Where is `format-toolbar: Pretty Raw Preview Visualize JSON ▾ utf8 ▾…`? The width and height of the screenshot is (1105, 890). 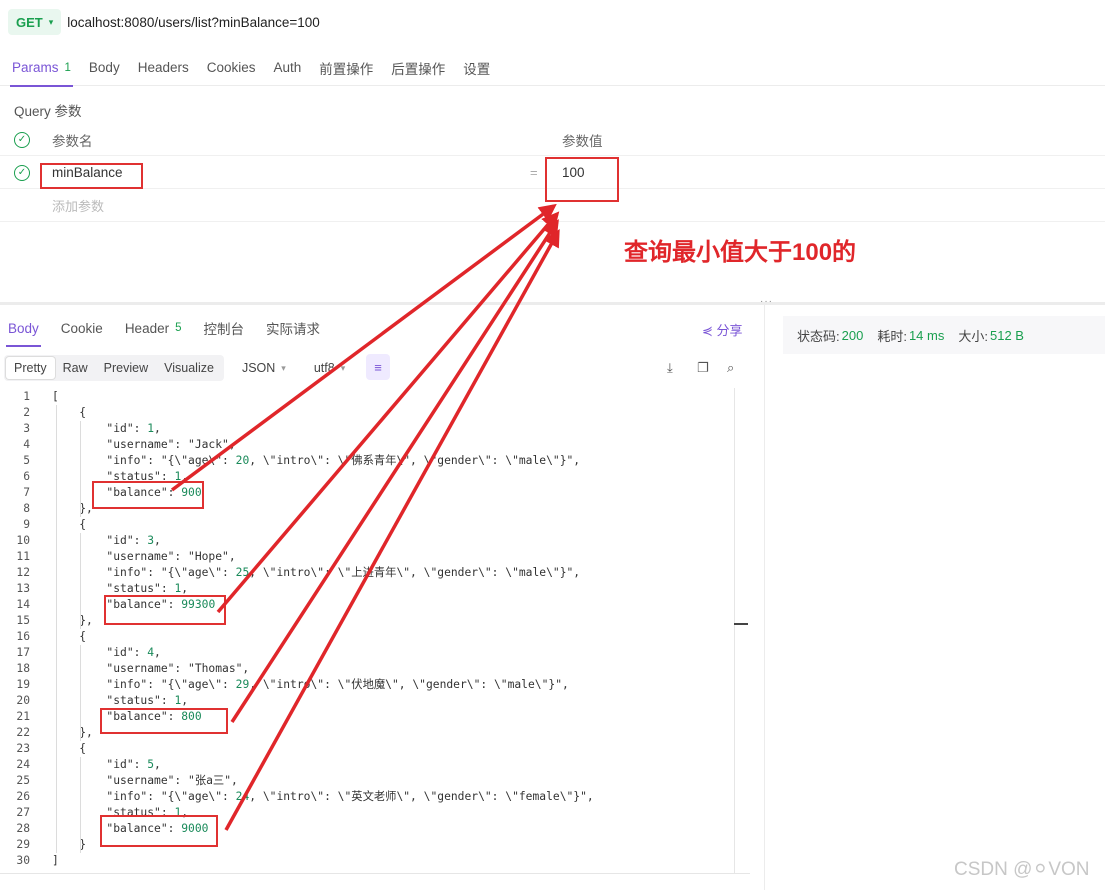
format-toolbar: Pretty Raw Preview Visualize JSON ▾ utf8 ▾… is located at coordinates (380, 368).